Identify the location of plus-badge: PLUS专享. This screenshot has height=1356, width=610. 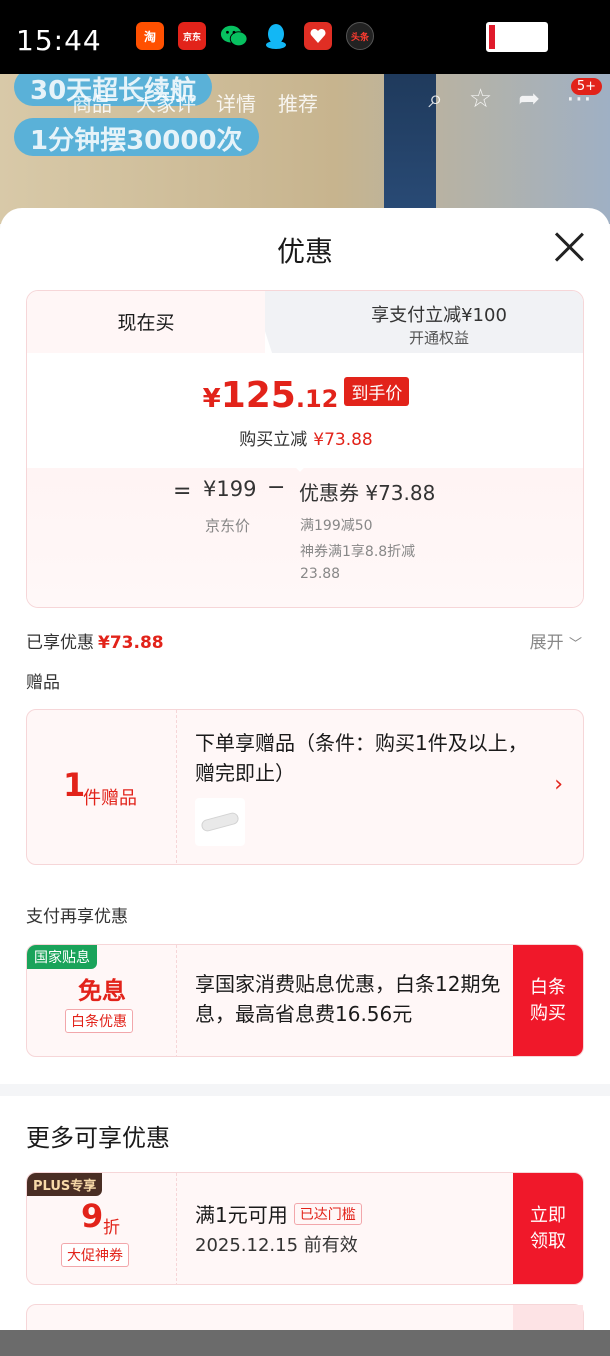
(65, 1184).